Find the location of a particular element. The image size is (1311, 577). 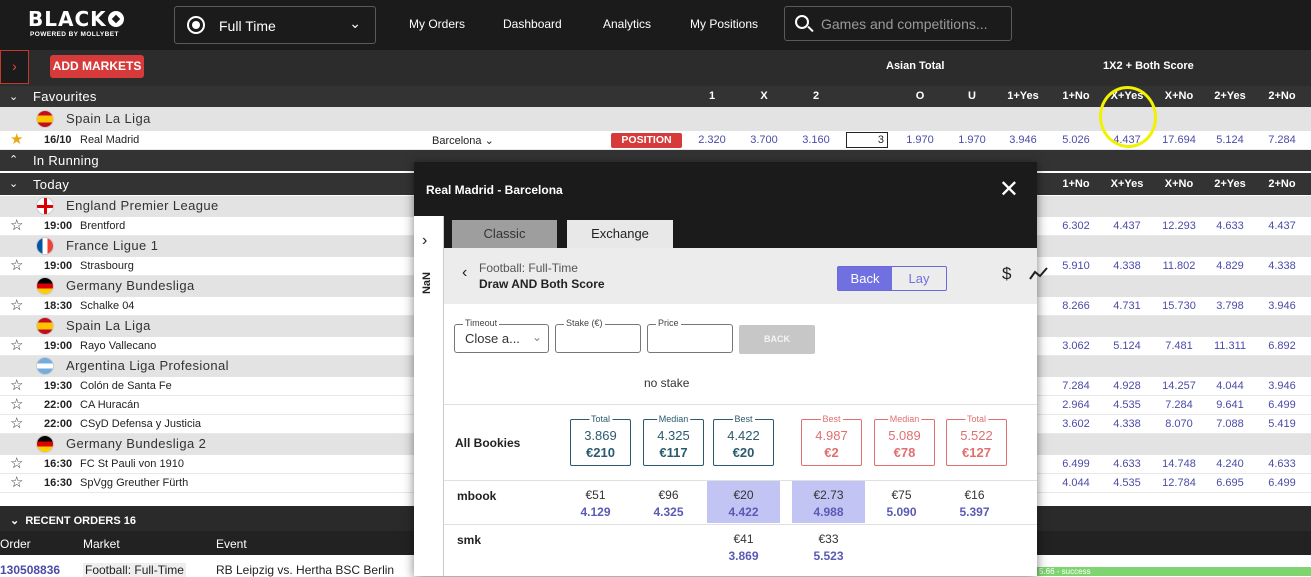

odds-cell: 5.026 is located at coordinates (1076, 140).